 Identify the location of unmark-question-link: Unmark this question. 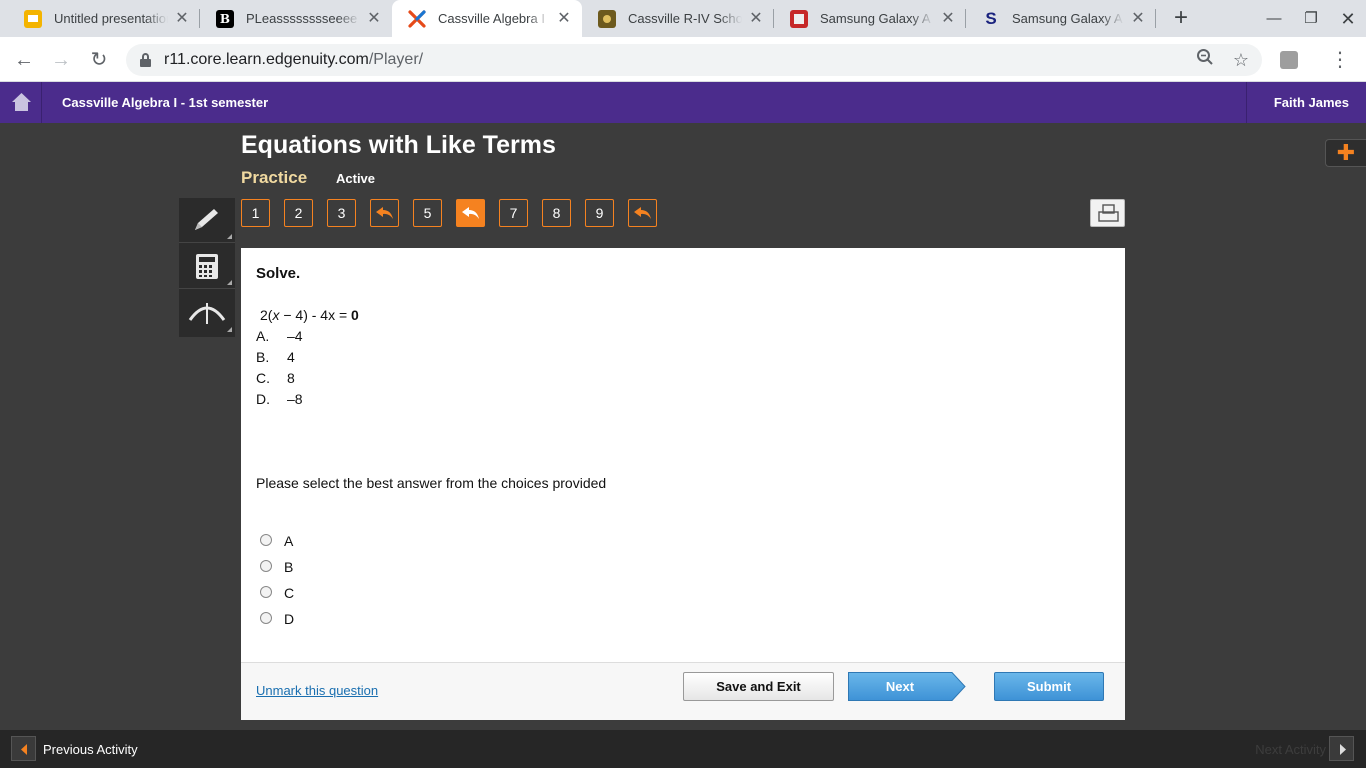
(317, 690).